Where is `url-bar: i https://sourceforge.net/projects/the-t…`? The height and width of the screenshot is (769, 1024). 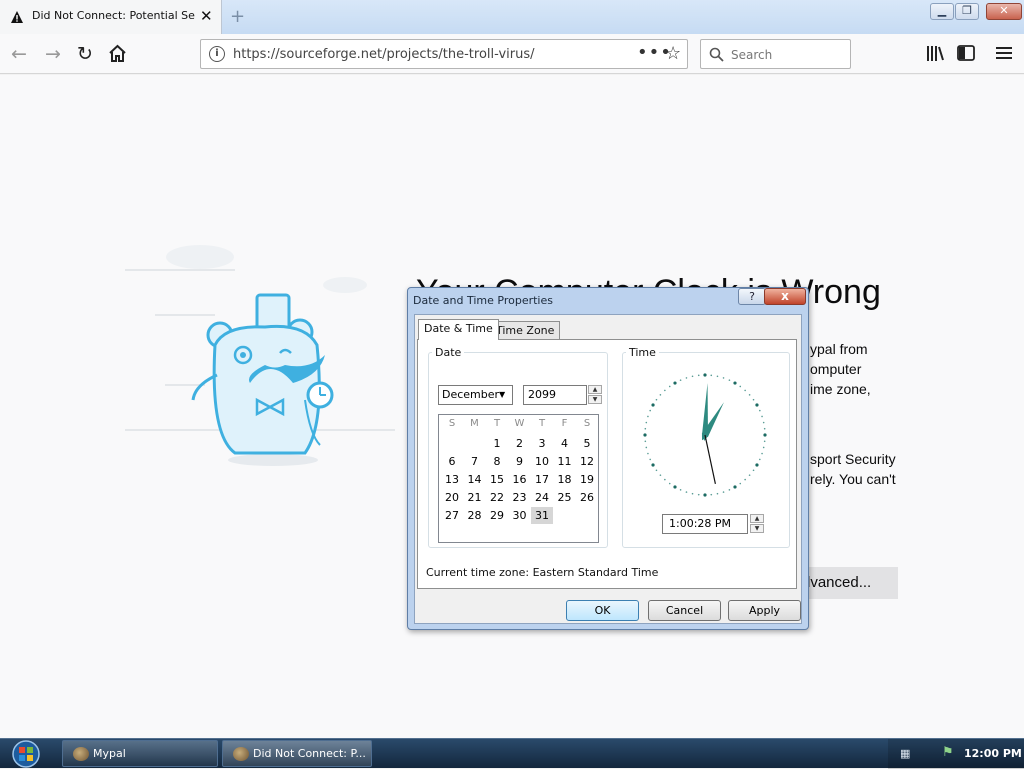 url-bar: i https://sourceforge.net/projects/the-t… is located at coordinates (444, 54).